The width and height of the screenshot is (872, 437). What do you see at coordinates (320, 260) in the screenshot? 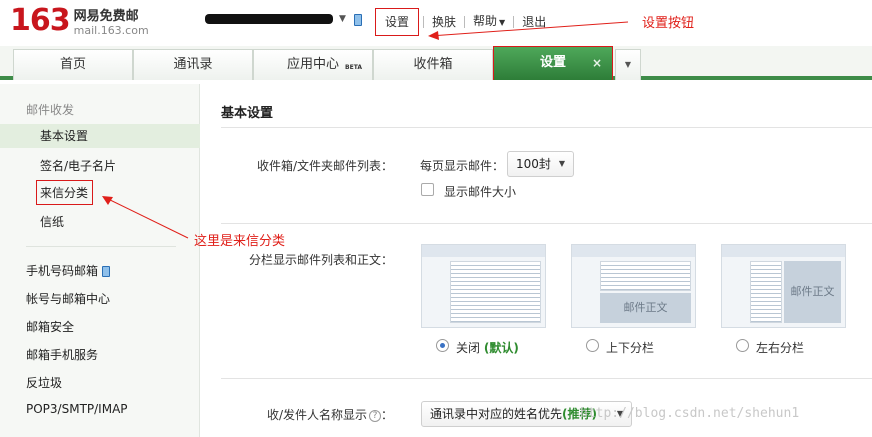
I see `split-setting-label: 分栏显示邮件列表和正文：` at bounding box center [320, 260].